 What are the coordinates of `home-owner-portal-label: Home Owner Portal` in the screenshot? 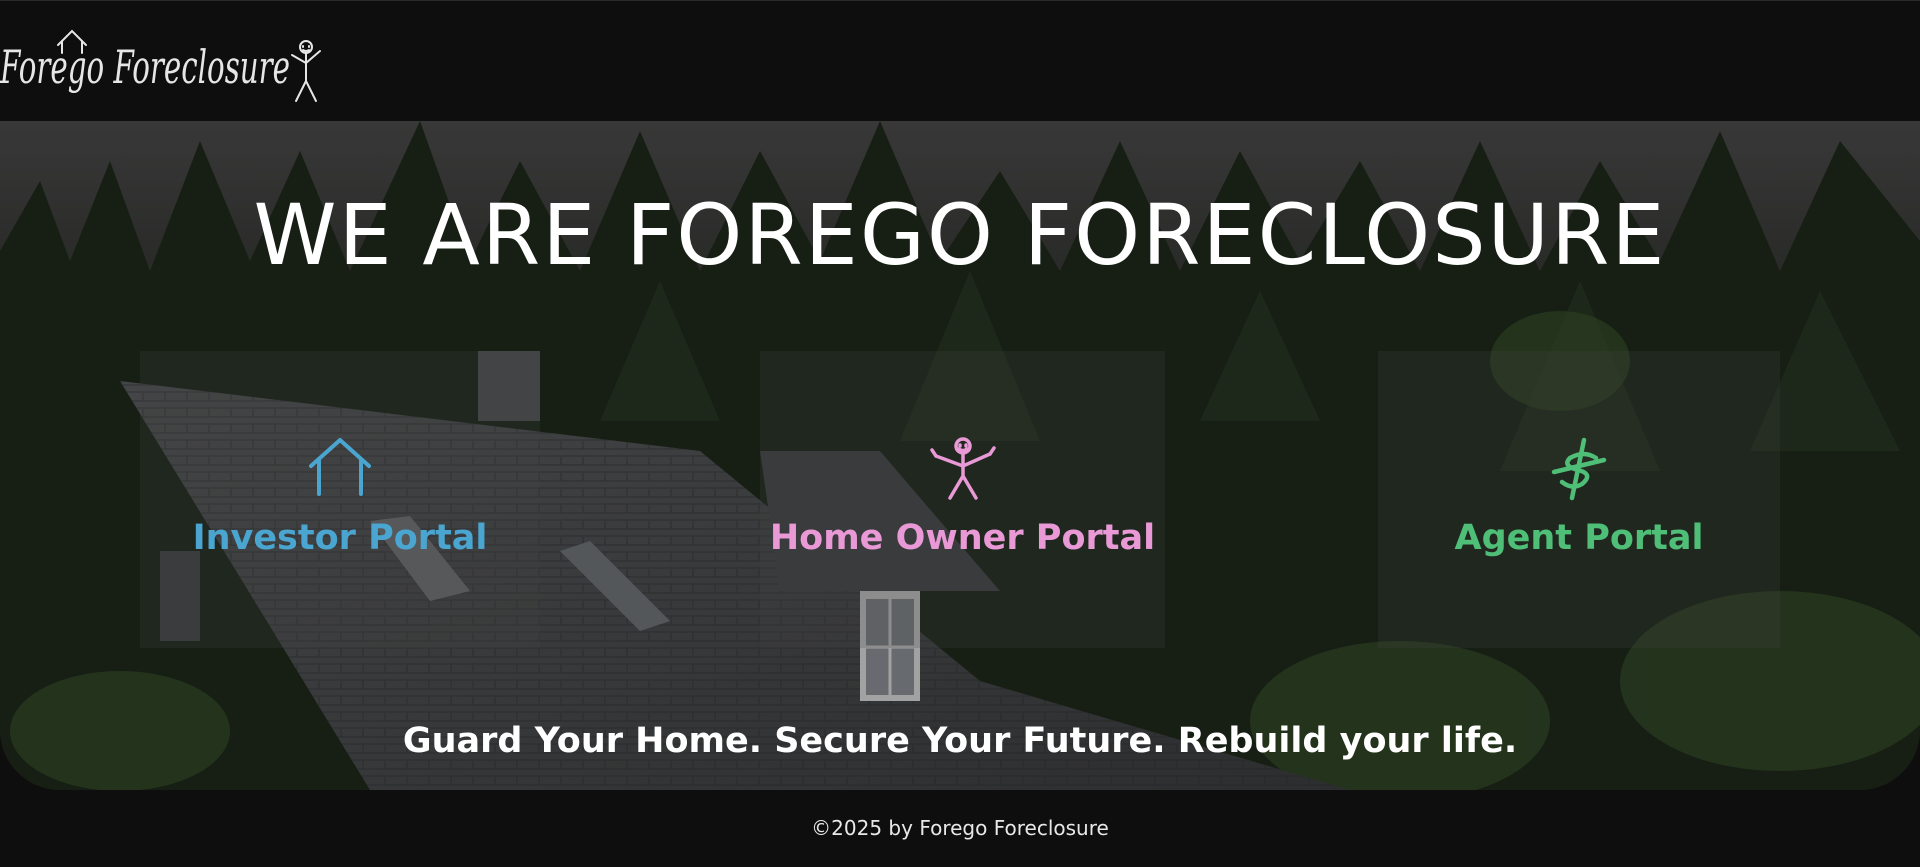 It's located at (962, 538).